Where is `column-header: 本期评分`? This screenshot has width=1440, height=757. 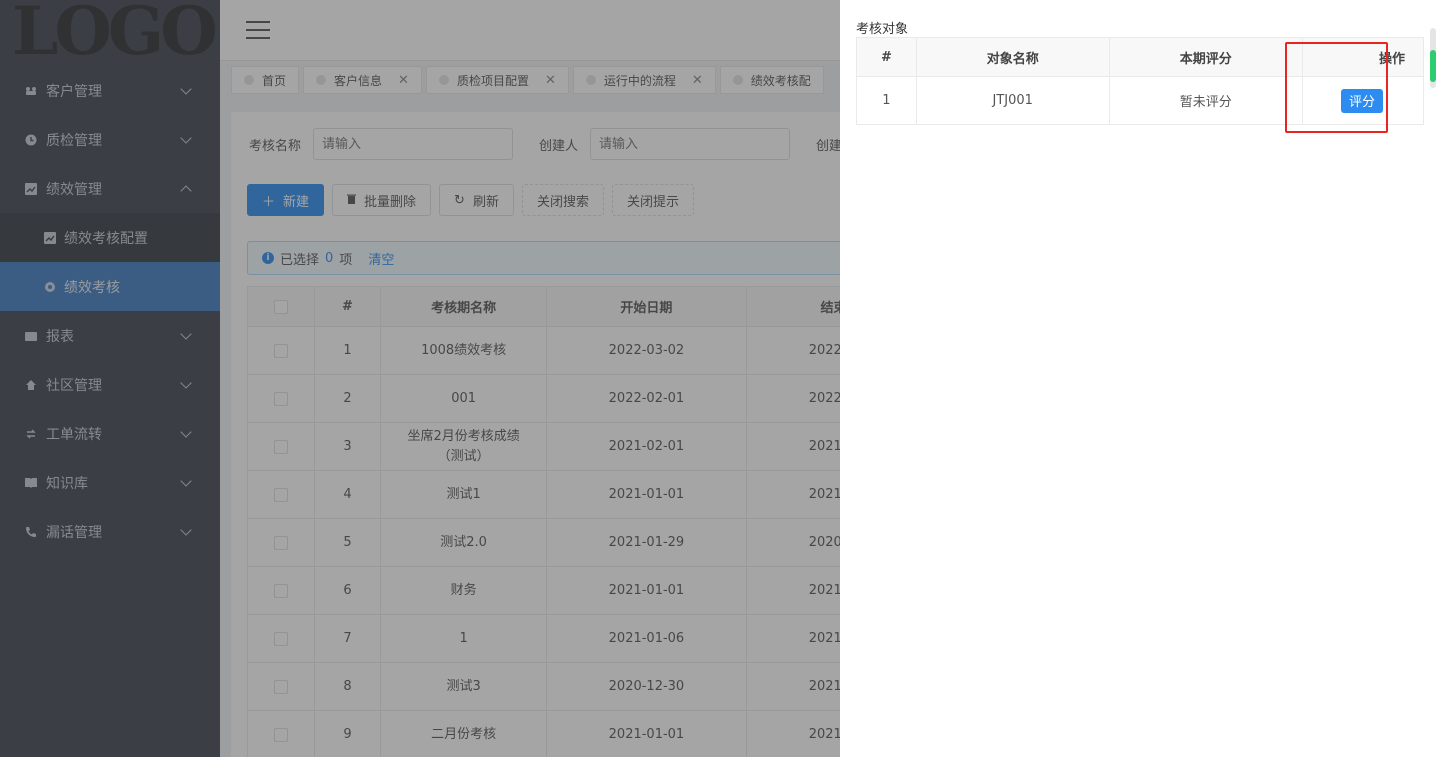 column-header: 本期评分 is located at coordinates (1206, 57).